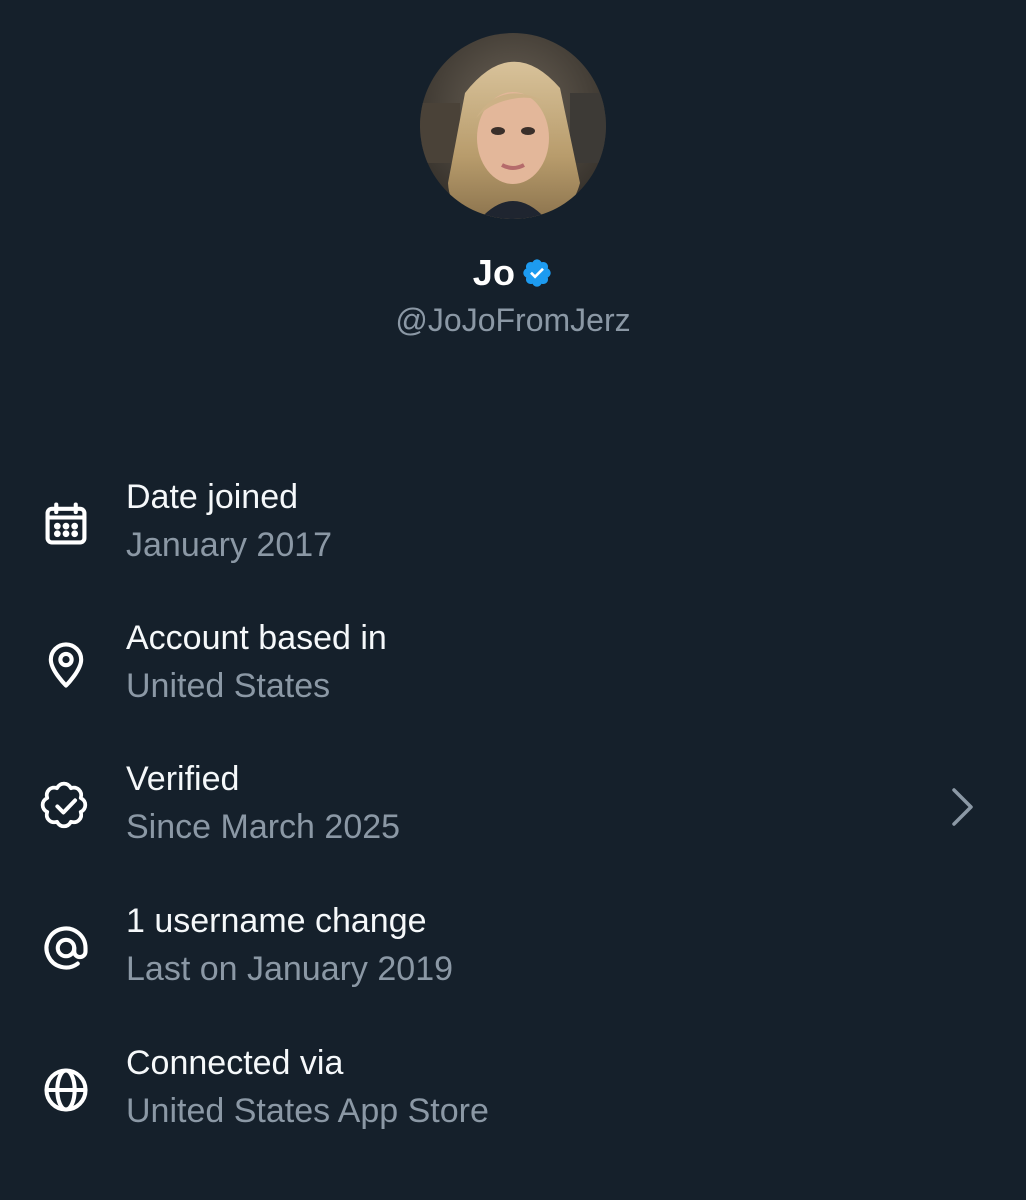  I want to click on location-pin-icon, so click(66, 665).